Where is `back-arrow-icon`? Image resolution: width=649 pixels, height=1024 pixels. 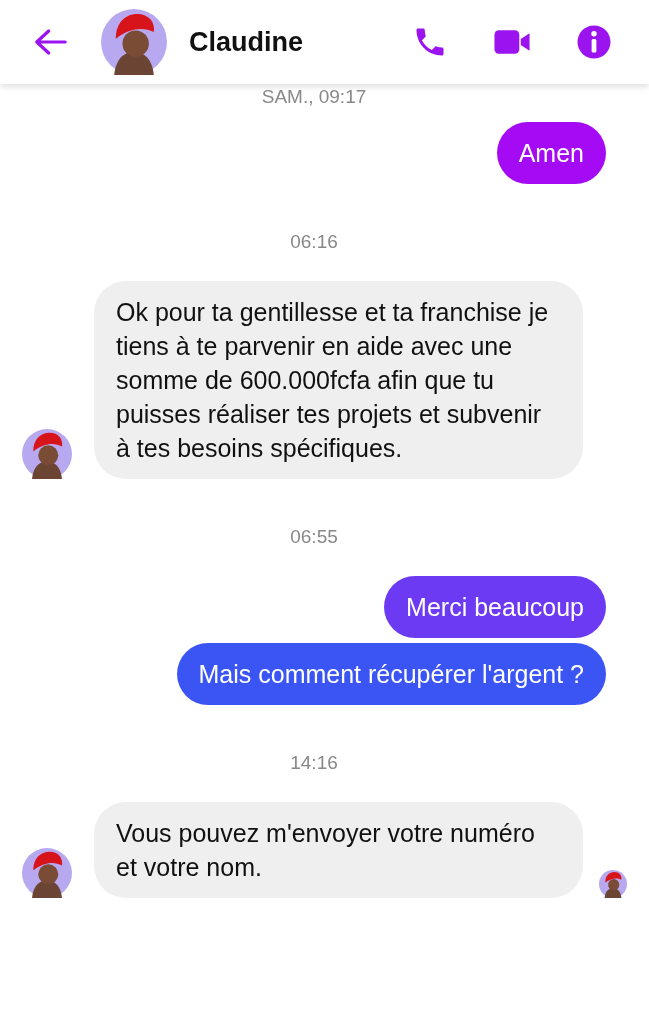
back-arrow-icon is located at coordinates (50, 42).